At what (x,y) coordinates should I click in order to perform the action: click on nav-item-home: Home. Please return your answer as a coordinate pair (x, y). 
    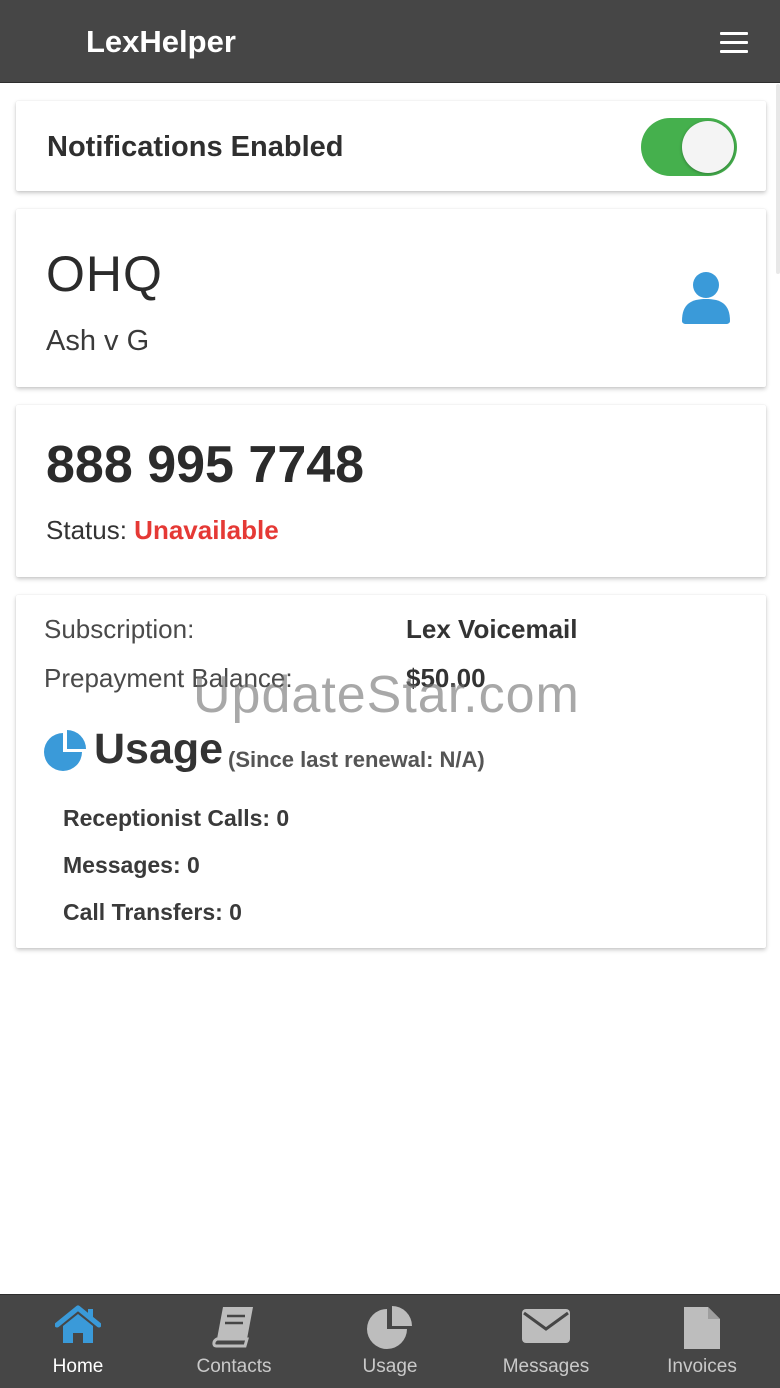
    Looking at the image, I should click on (78, 1341).